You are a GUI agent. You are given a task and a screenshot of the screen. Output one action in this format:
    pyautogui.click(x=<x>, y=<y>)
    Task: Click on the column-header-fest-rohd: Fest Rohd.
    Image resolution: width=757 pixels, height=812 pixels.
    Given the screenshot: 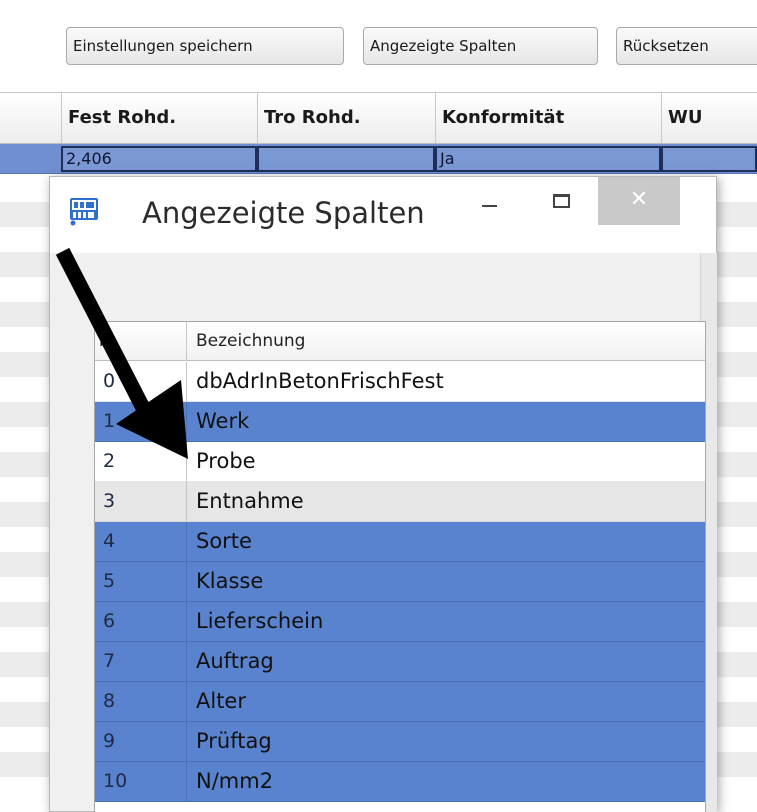 What is the action you would take?
    pyautogui.click(x=159, y=118)
    